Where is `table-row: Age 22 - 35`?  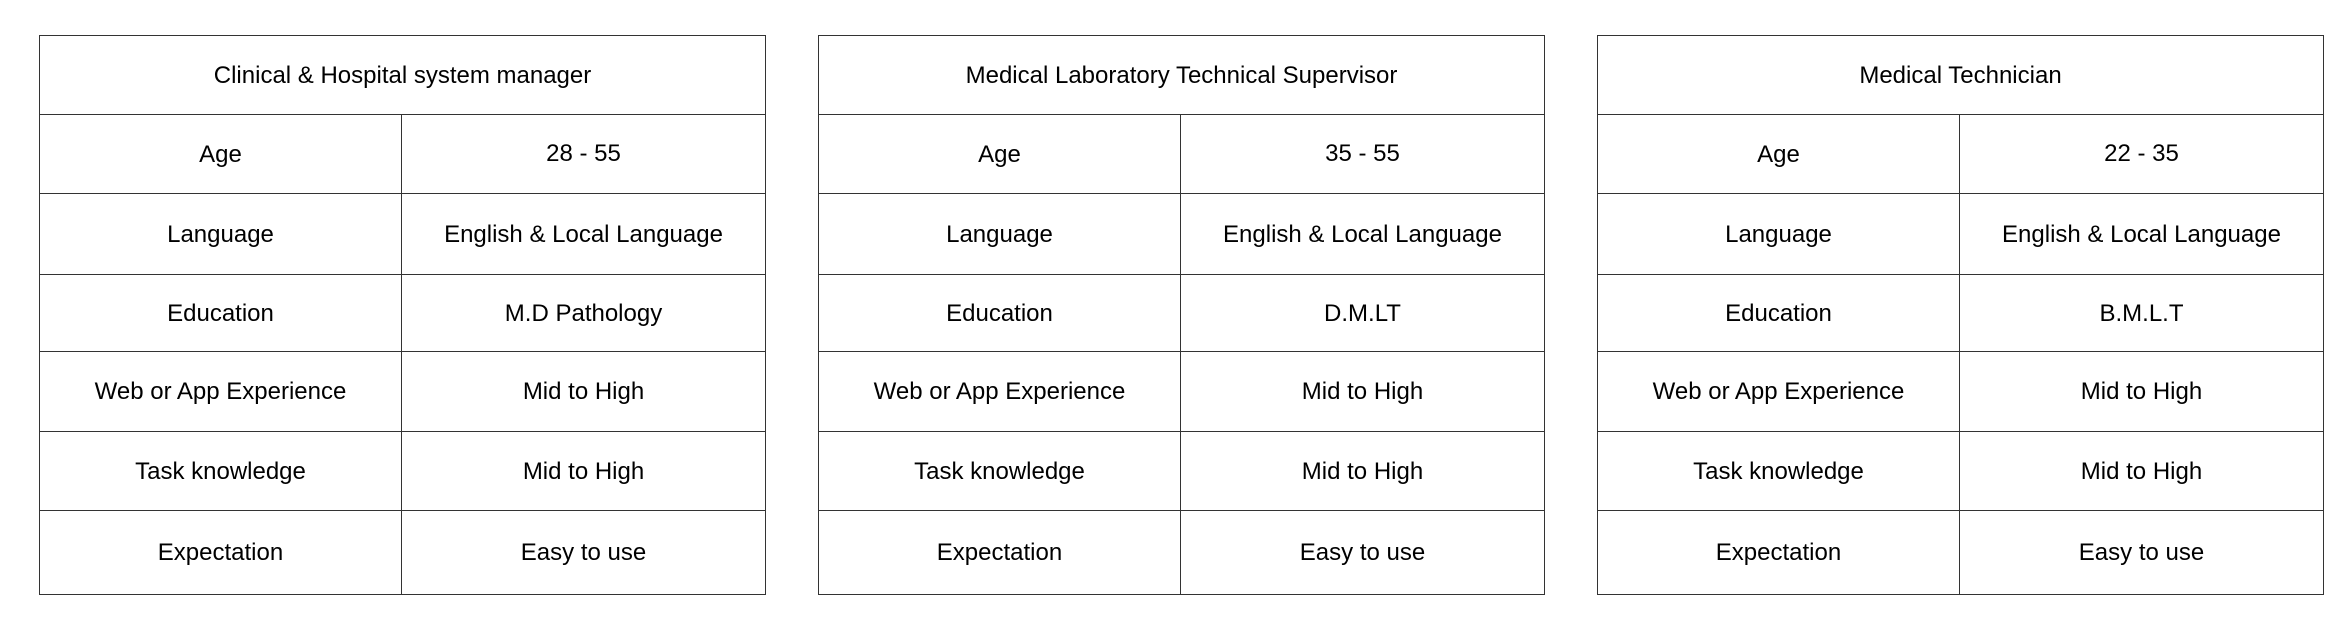
table-row: Age 22 - 35 is located at coordinates (1960, 154).